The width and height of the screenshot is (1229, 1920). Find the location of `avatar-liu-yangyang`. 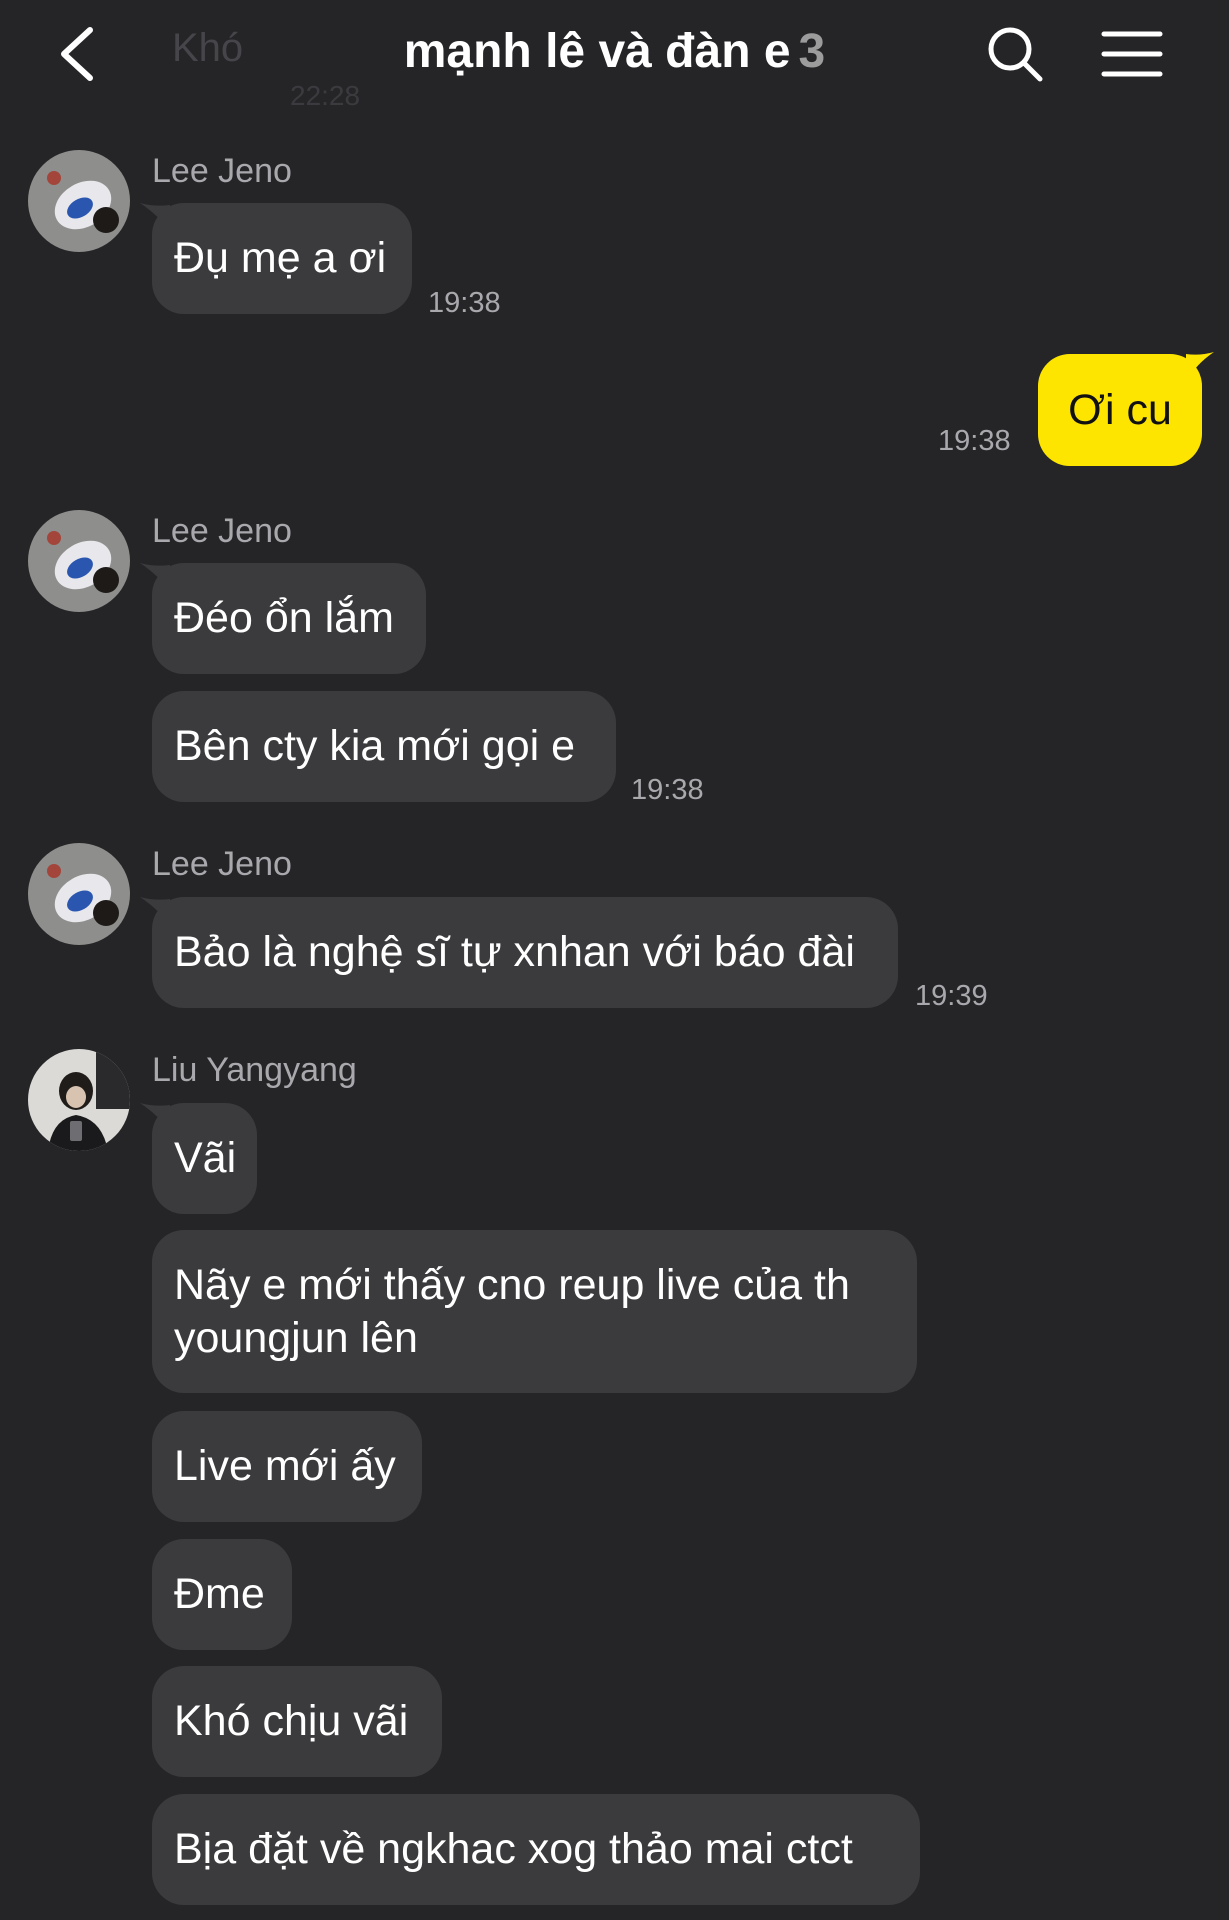

avatar-liu-yangyang is located at coordinates (79, 1100).